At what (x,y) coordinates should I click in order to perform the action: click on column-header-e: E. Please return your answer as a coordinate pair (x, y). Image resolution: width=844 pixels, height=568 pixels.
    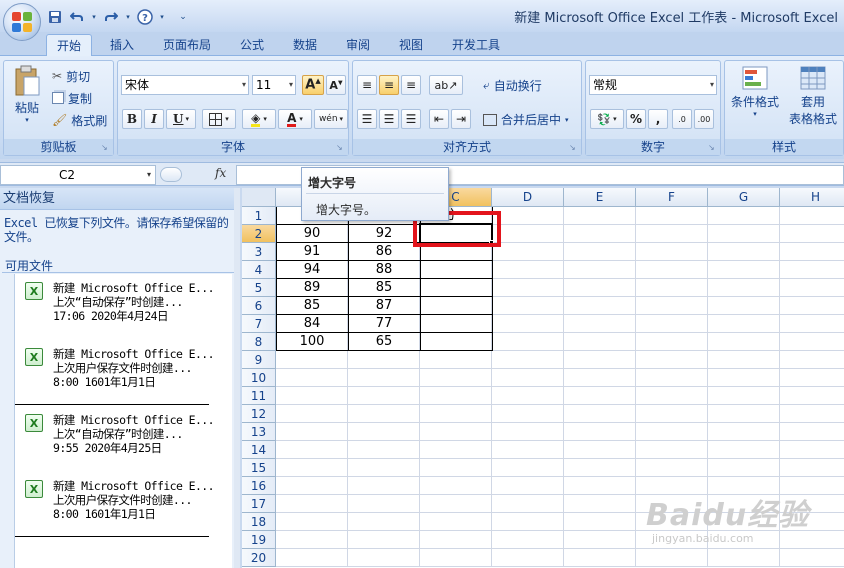
    Looking at the image, I should click on (600, 197).